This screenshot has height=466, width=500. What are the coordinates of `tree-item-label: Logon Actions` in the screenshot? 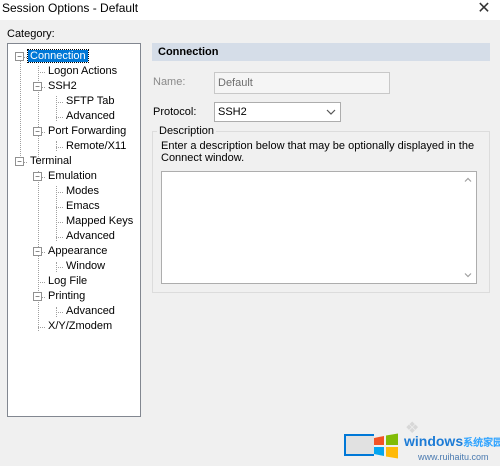 It's located at (83, 71).